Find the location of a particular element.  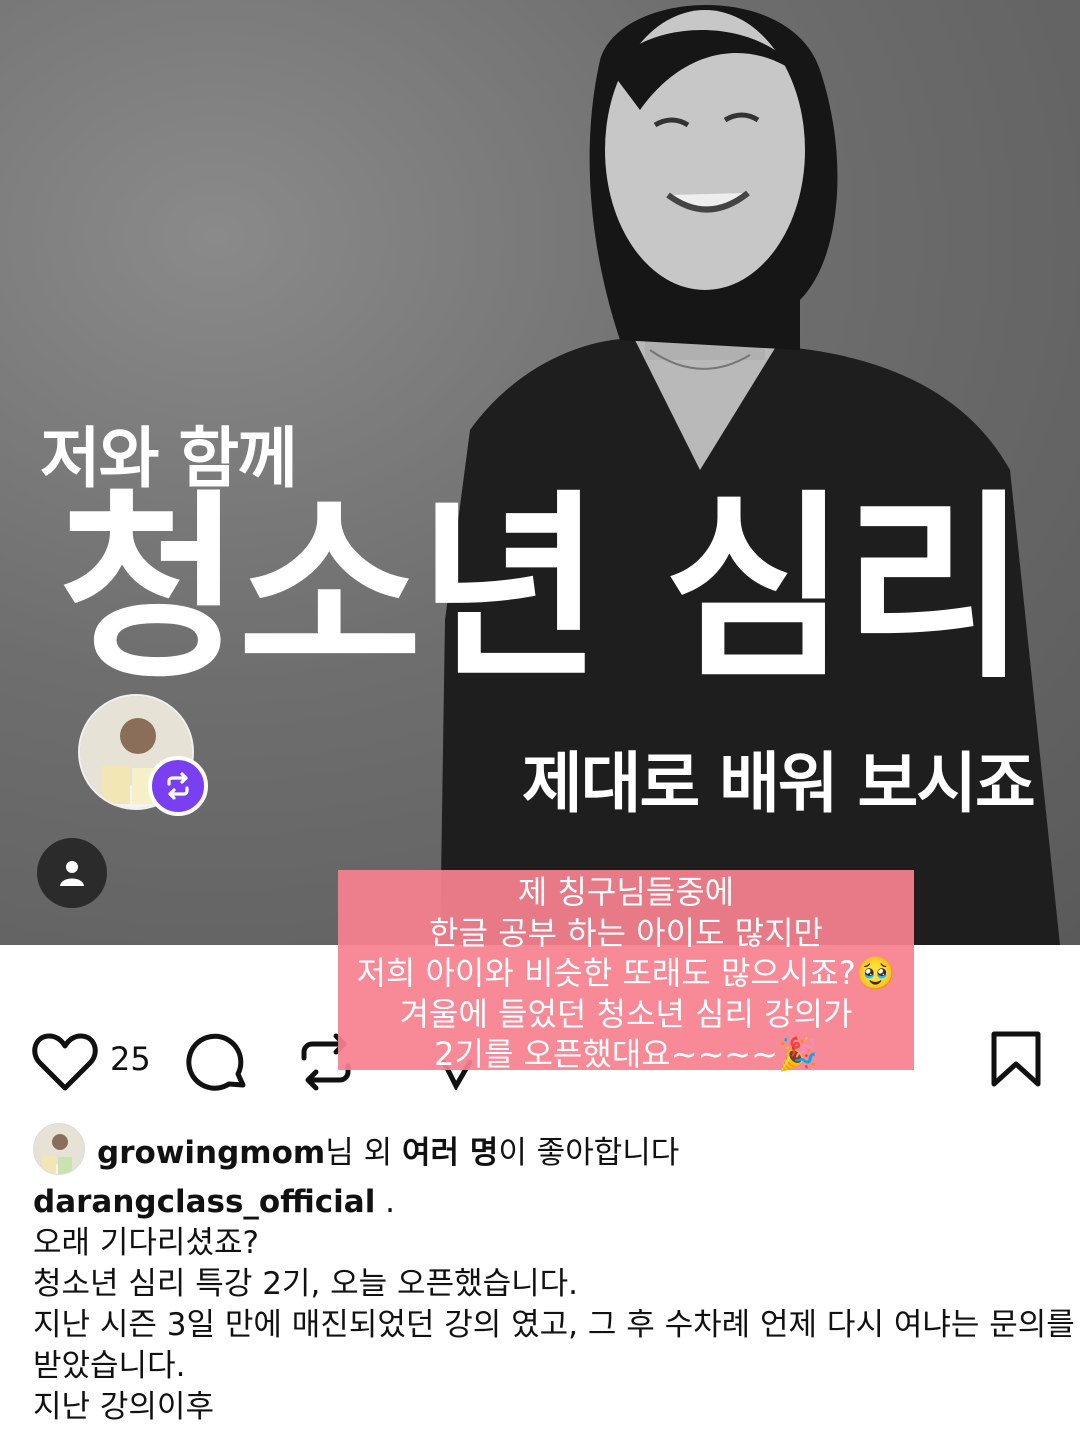

liked-by-others: 여러 명 is located at coordinates (450, 1153).